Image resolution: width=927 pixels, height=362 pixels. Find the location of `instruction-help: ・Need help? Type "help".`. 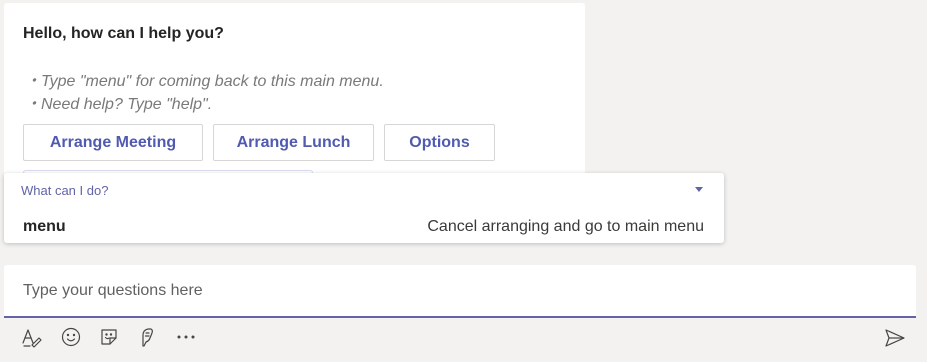

instruction-help: ・Need help? Type "help". is located at coordinates (119, 104).